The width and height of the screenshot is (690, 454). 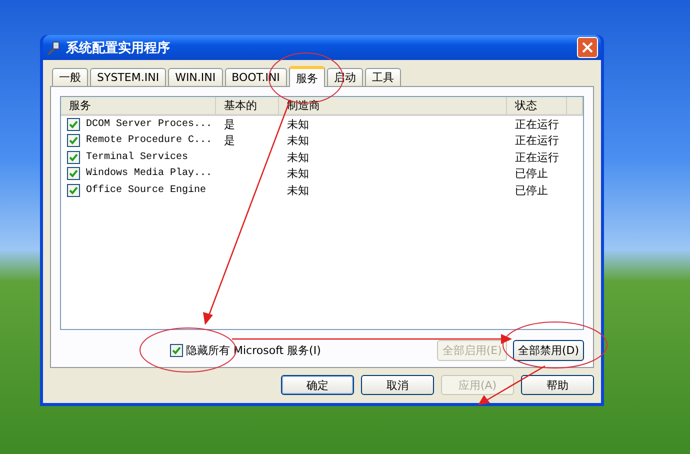 I want to click on service-name: Terminal Services, so click(x=137, y=157).